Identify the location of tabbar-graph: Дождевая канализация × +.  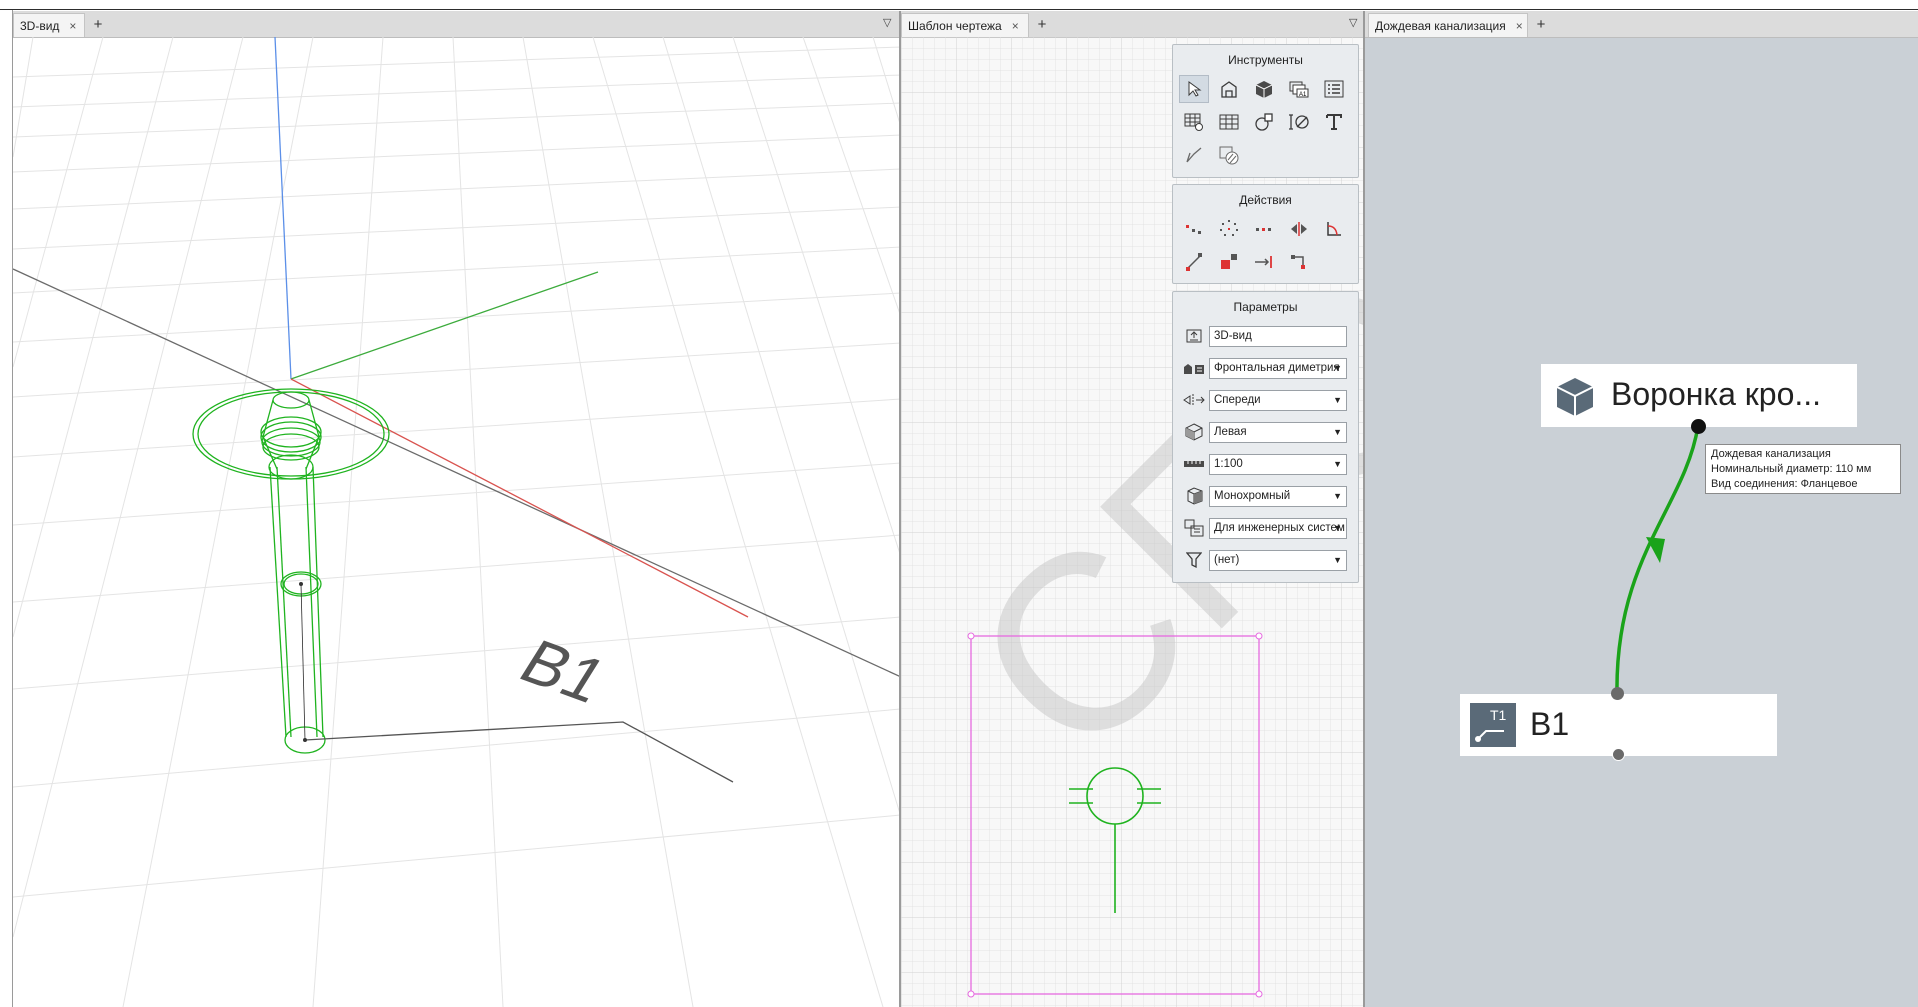
(1641, 24).